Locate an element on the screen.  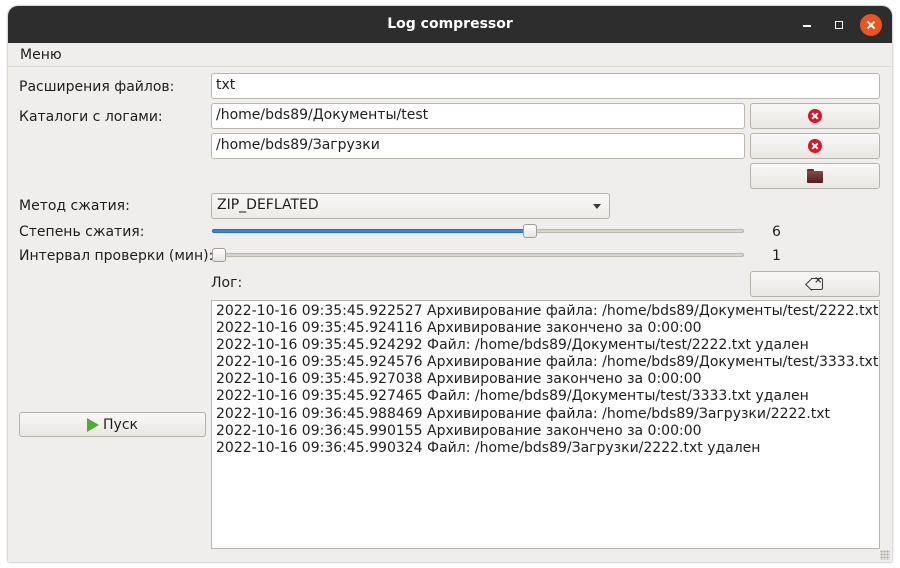
remove-dir-2-button is located at coordinates (815, 146).